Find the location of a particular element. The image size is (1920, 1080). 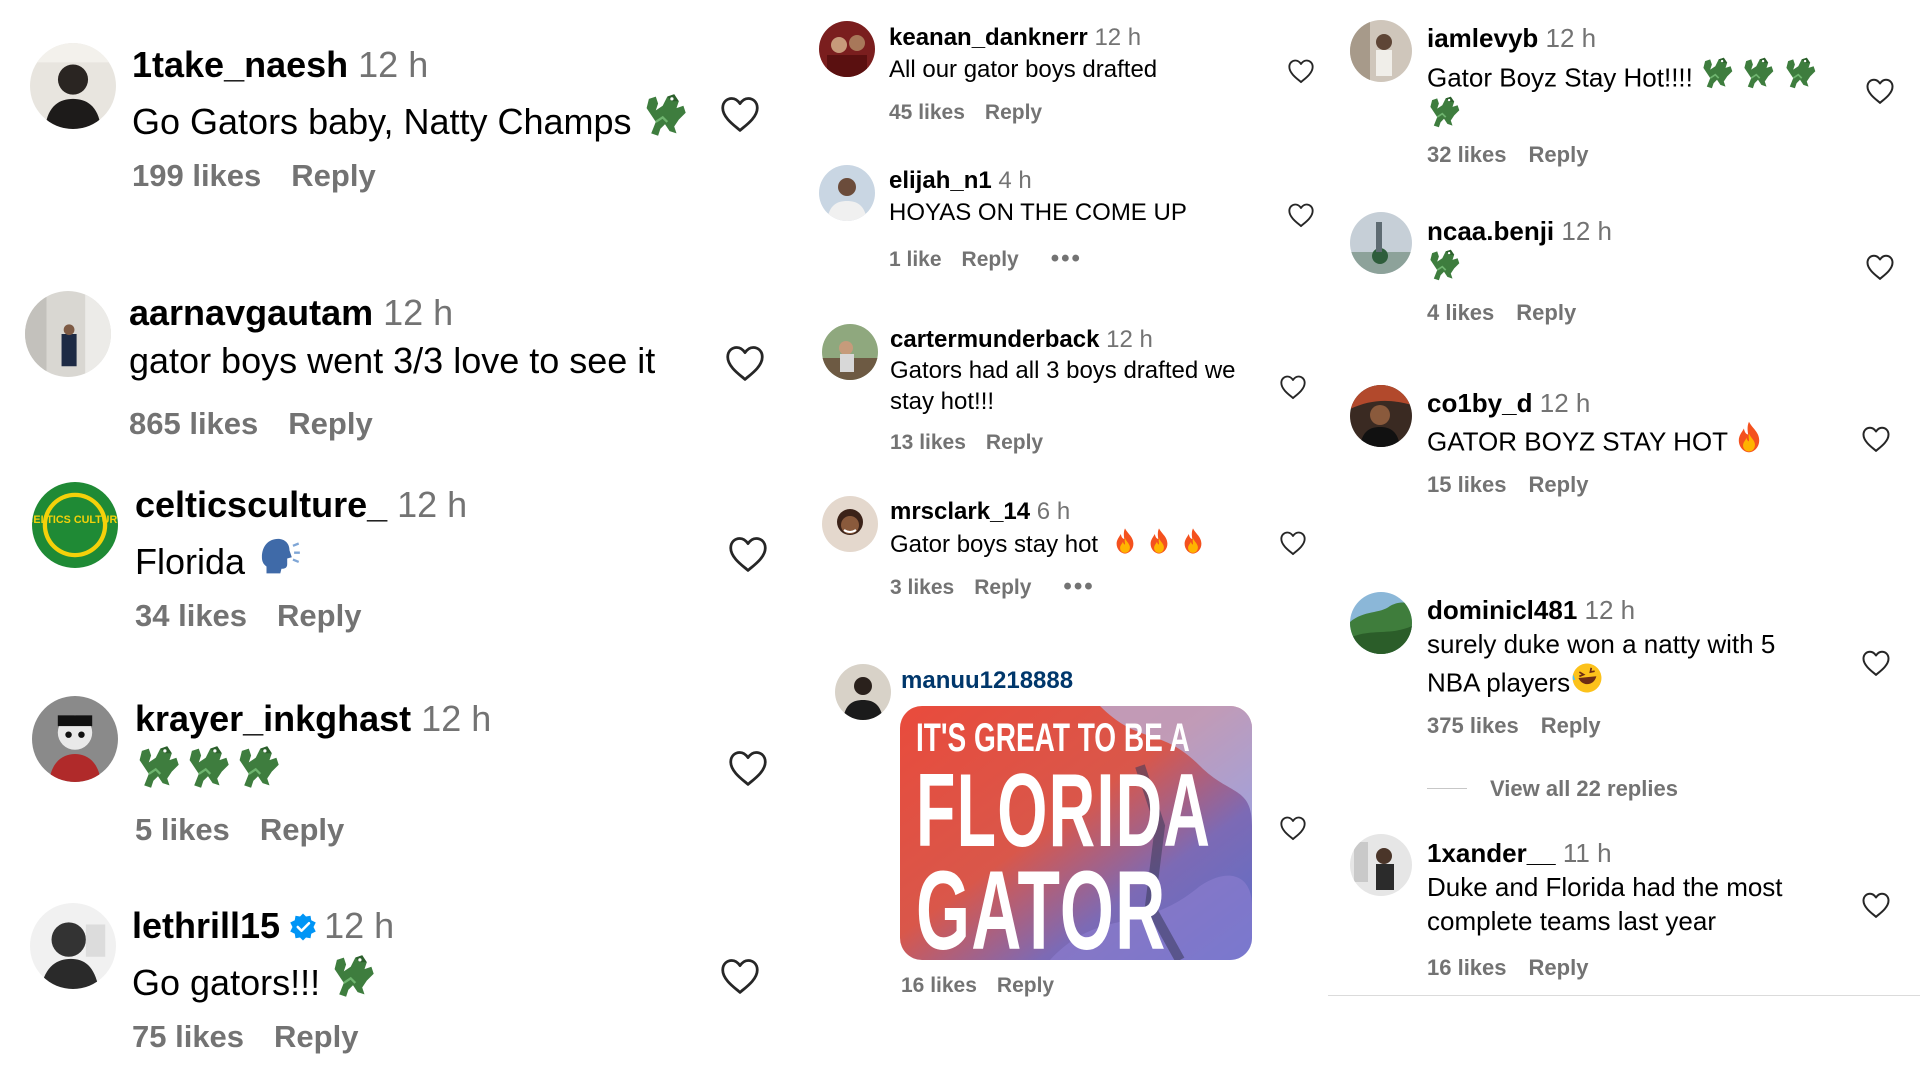

username-link: manuu1218888 is located at coordinates (987, 680).